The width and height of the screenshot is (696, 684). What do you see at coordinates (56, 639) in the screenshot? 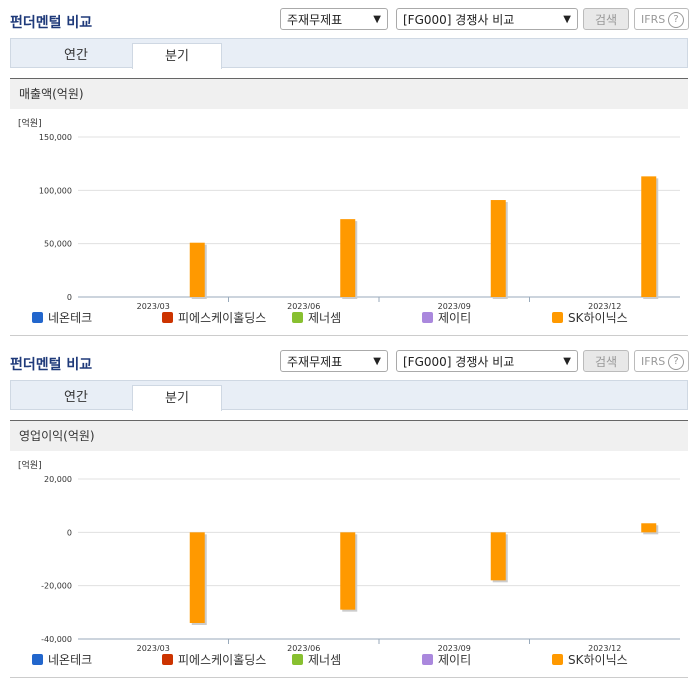
I see `y-tick-label: -40,000` at bounding box center [56, 639].